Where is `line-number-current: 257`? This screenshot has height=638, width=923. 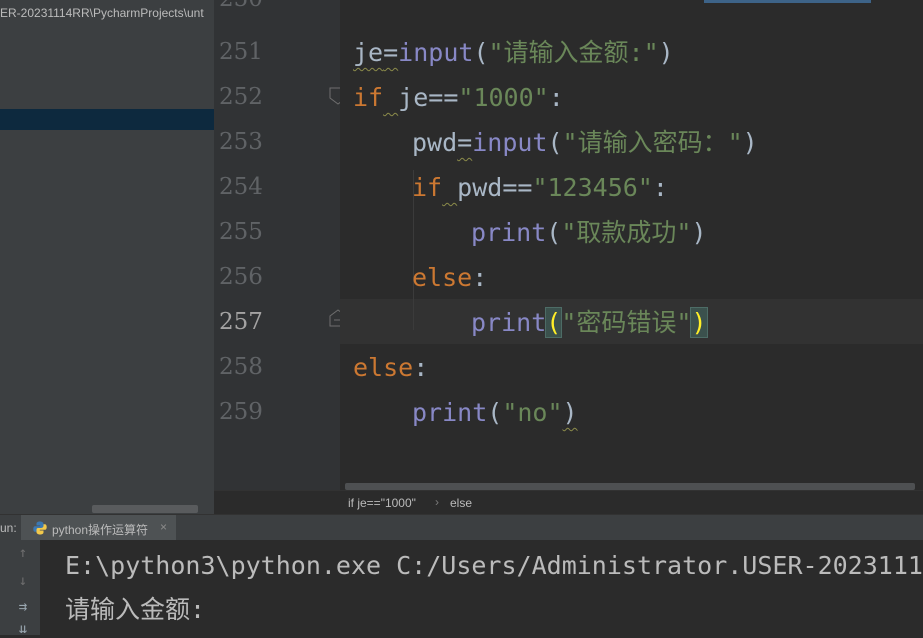
line-number-current: 257 is located at coordinates (241, 322).